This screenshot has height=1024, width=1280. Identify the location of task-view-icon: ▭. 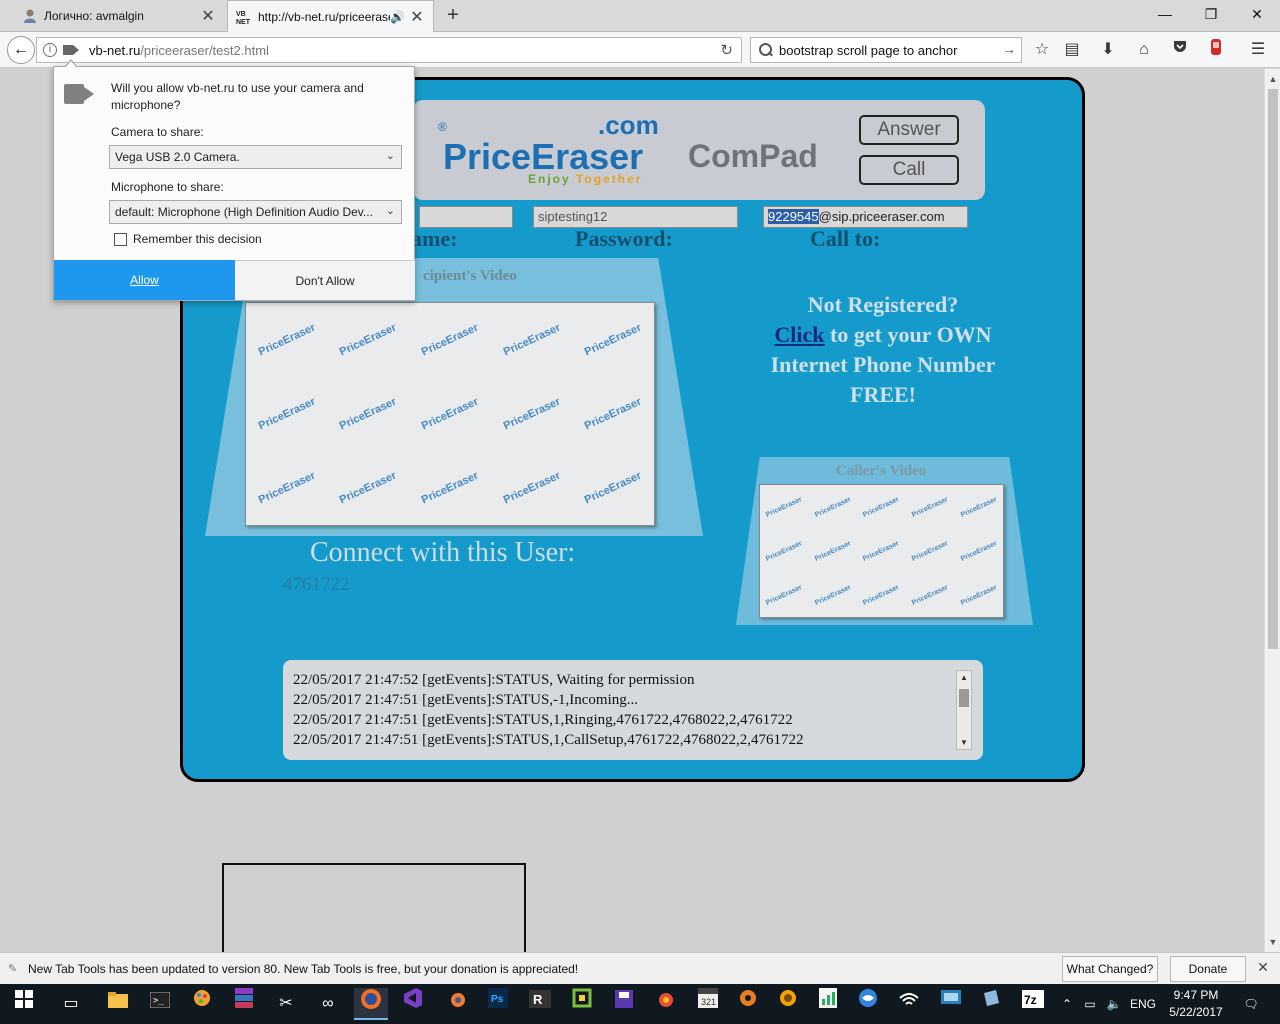
(71, 1004).